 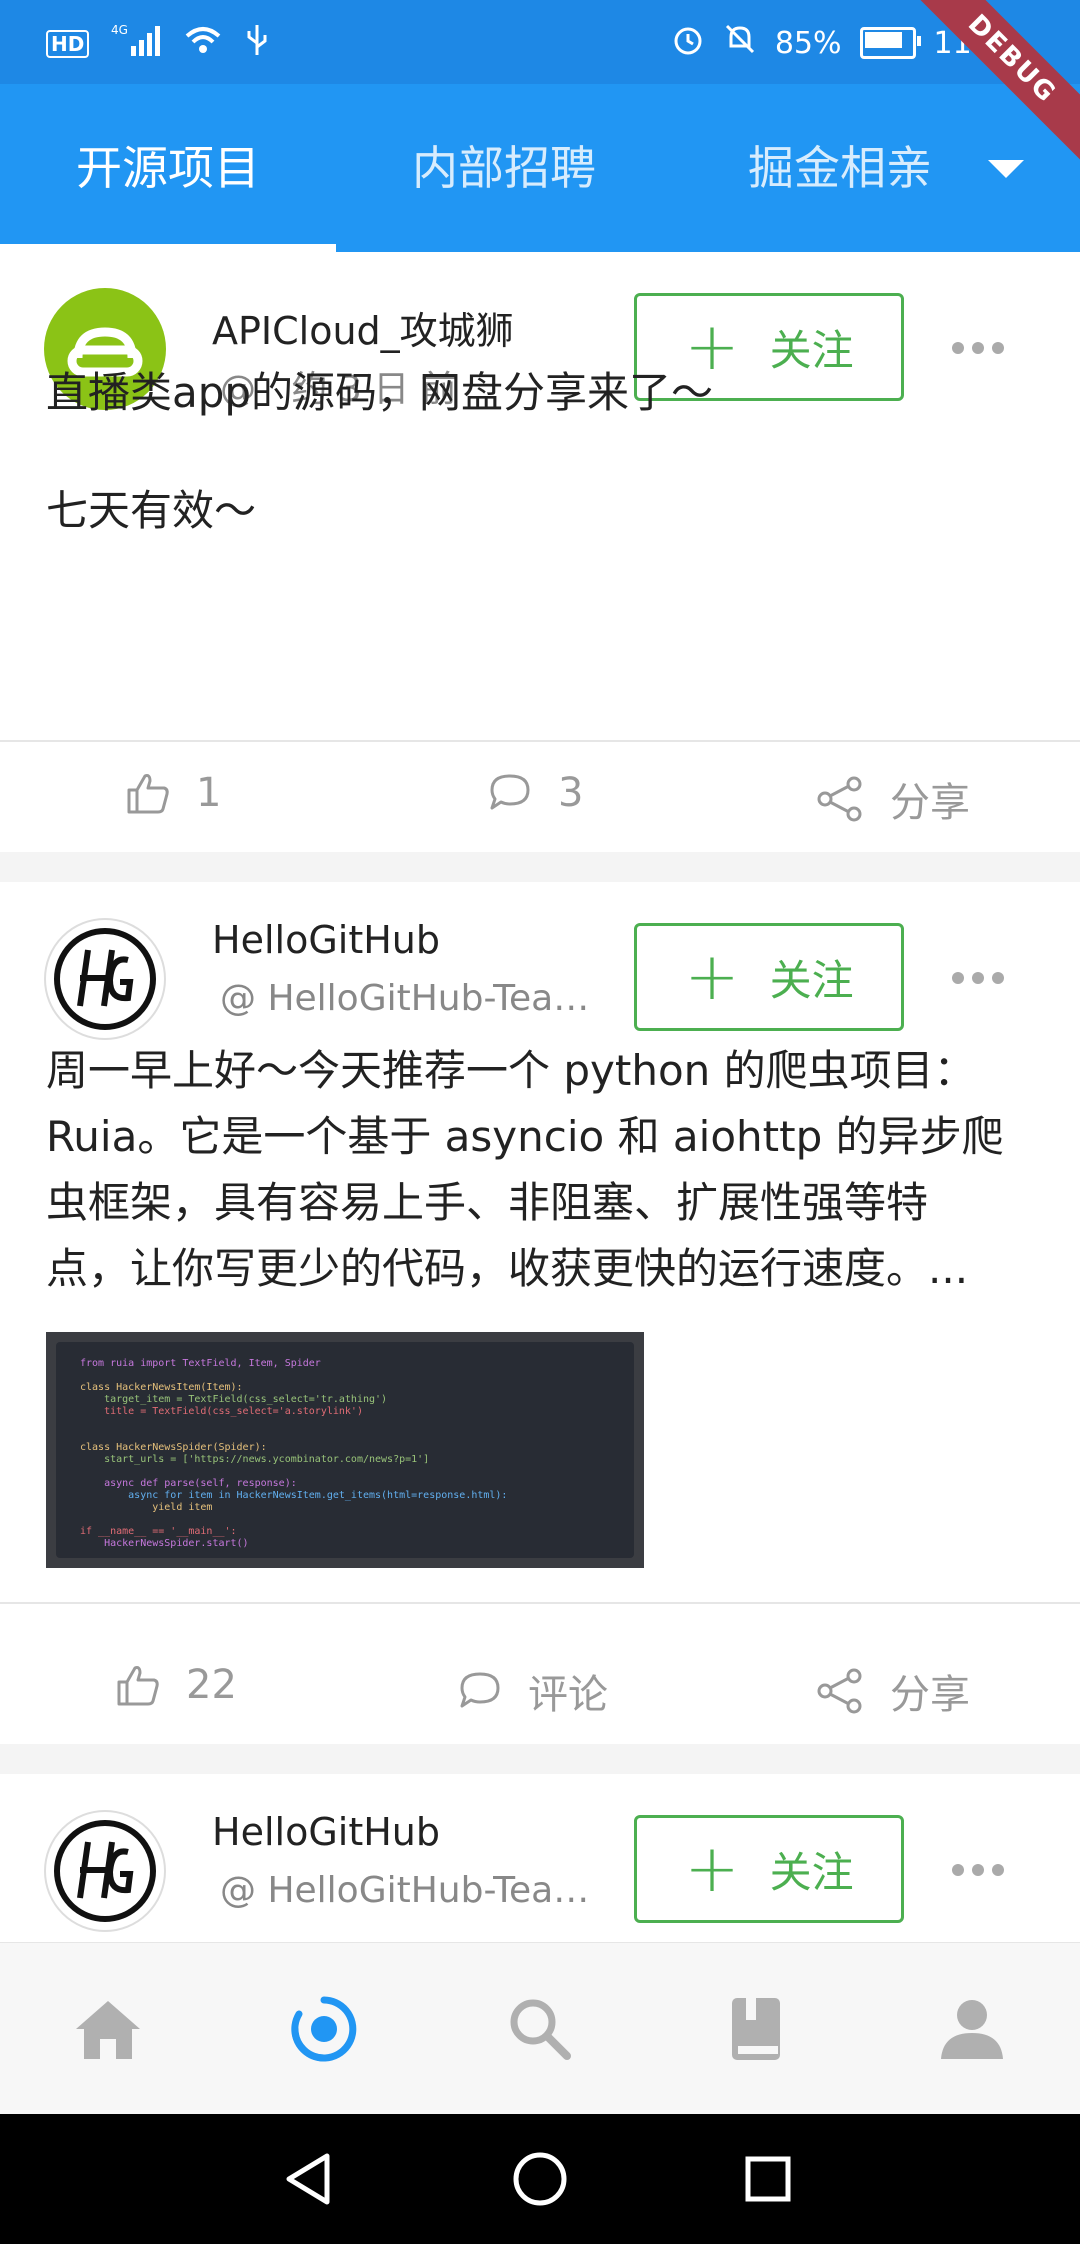 I want to click on code-line: async def parse(self, response):, so click(x=188, y=1483).